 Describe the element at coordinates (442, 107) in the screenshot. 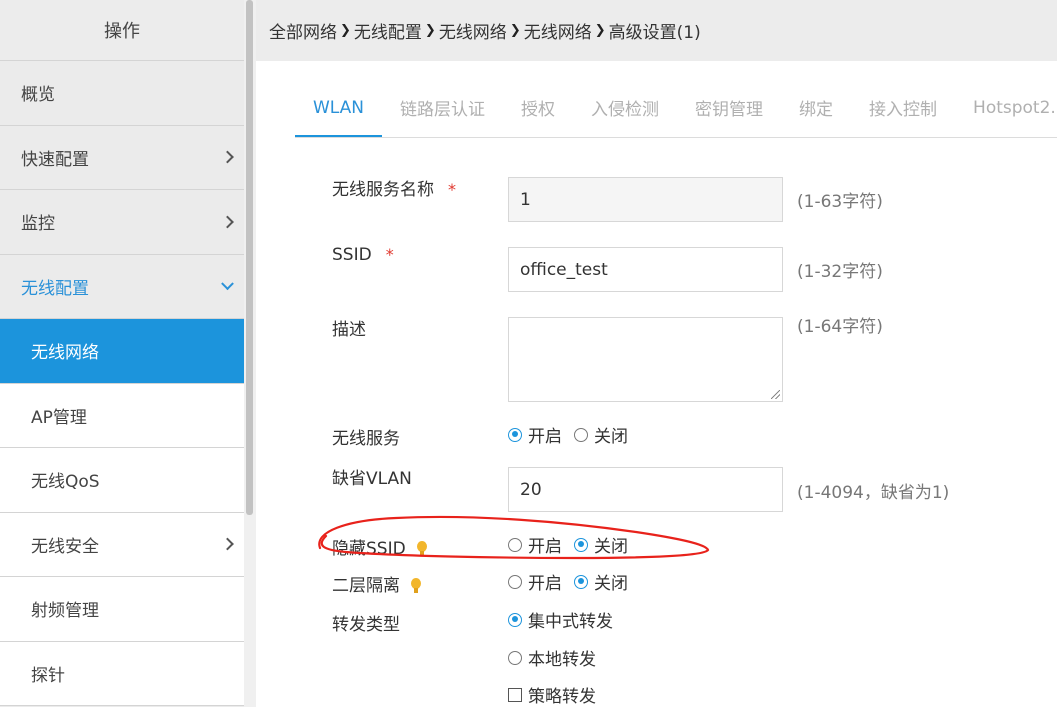

I see `tab-link-auth: 链路层认证` at that location.